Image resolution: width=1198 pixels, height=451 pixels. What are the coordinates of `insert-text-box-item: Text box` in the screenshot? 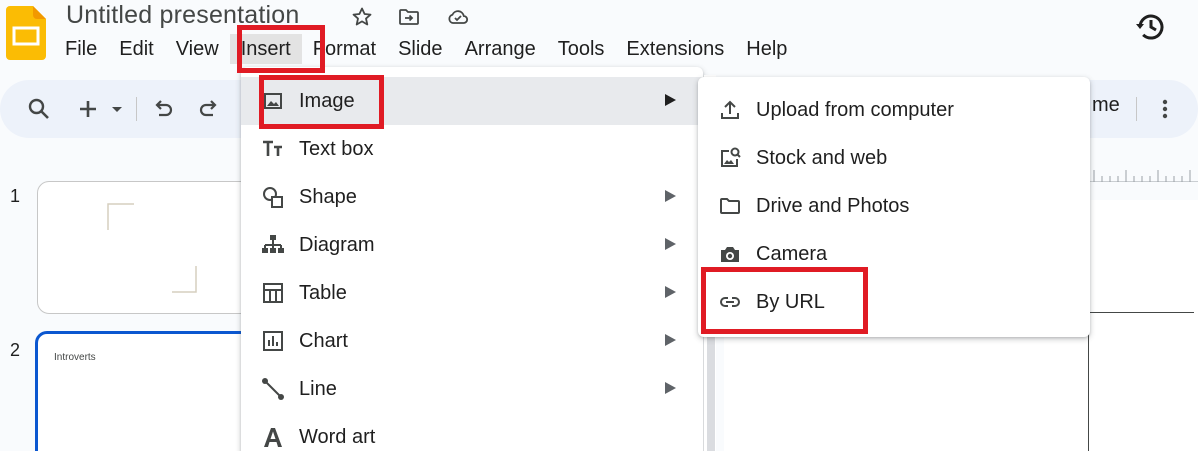 It's located at (472, 149).